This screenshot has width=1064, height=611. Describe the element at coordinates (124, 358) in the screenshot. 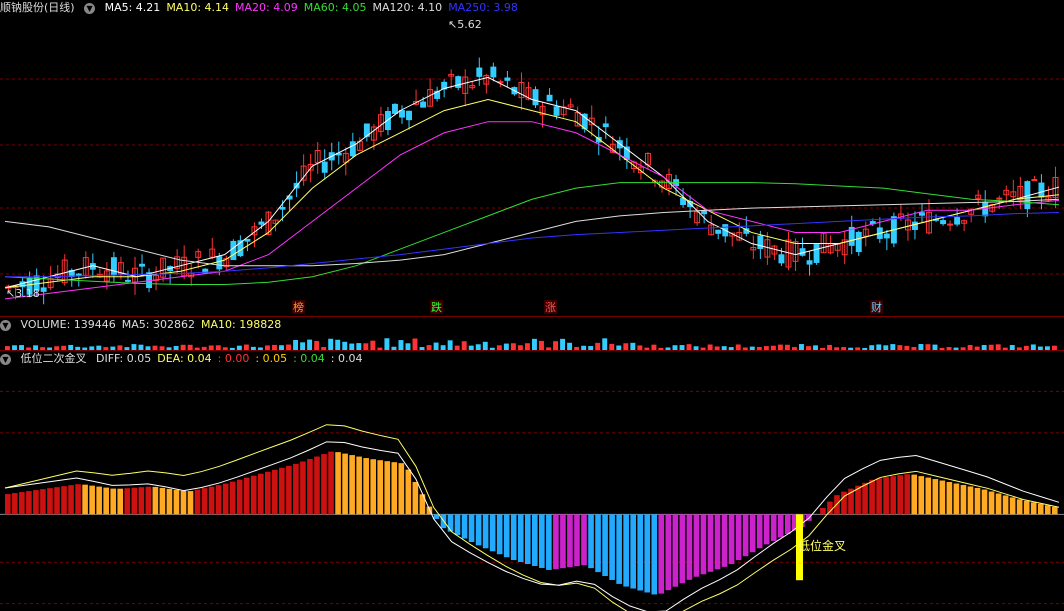

I see `indicator-label-0: DIFF: 0.05` at that location.